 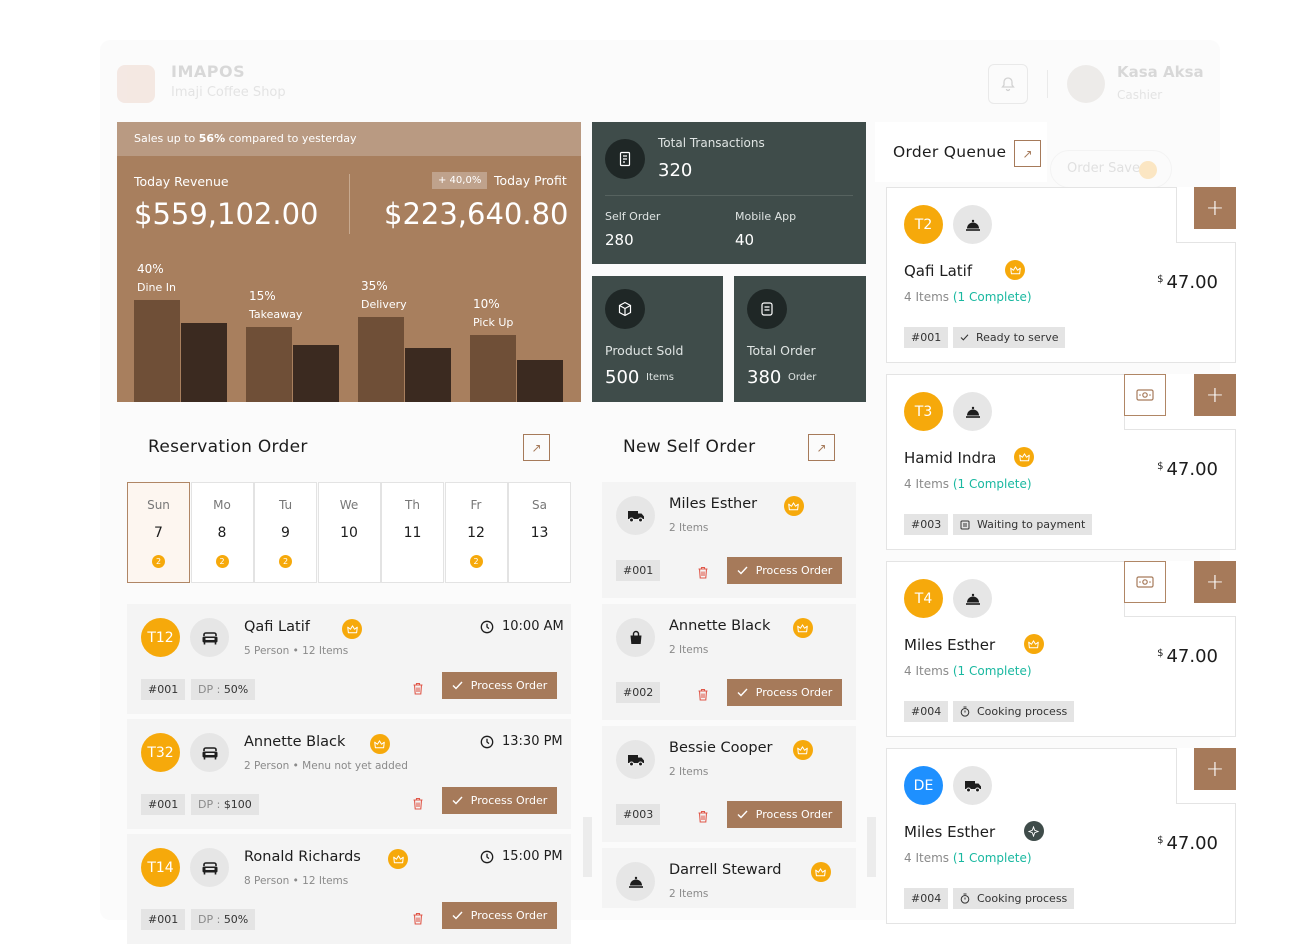 I want to click on reservation-scrollbar, so click(x=587, y=847).